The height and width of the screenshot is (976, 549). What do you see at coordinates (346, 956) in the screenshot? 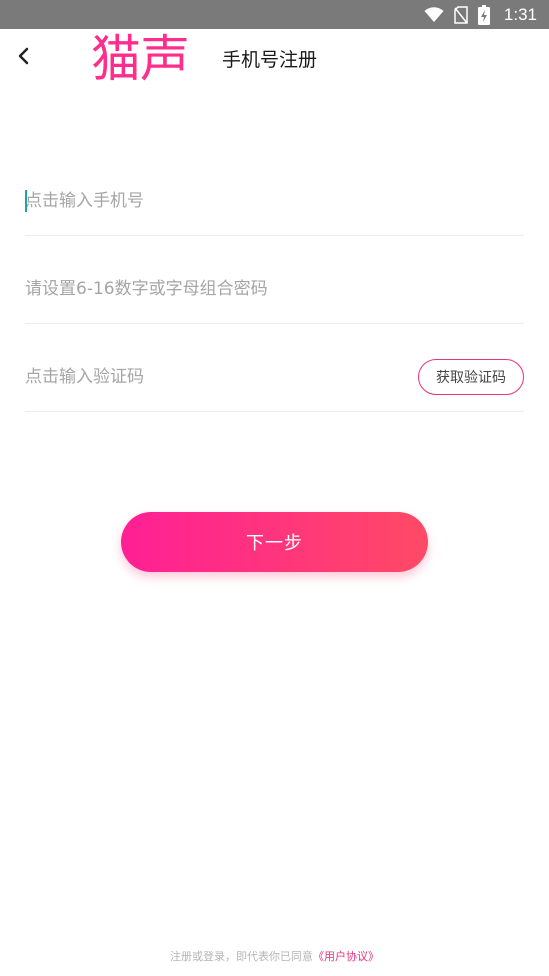
I see `user-agreement-link: 《用户协议》` at bounding box center [346, 956].